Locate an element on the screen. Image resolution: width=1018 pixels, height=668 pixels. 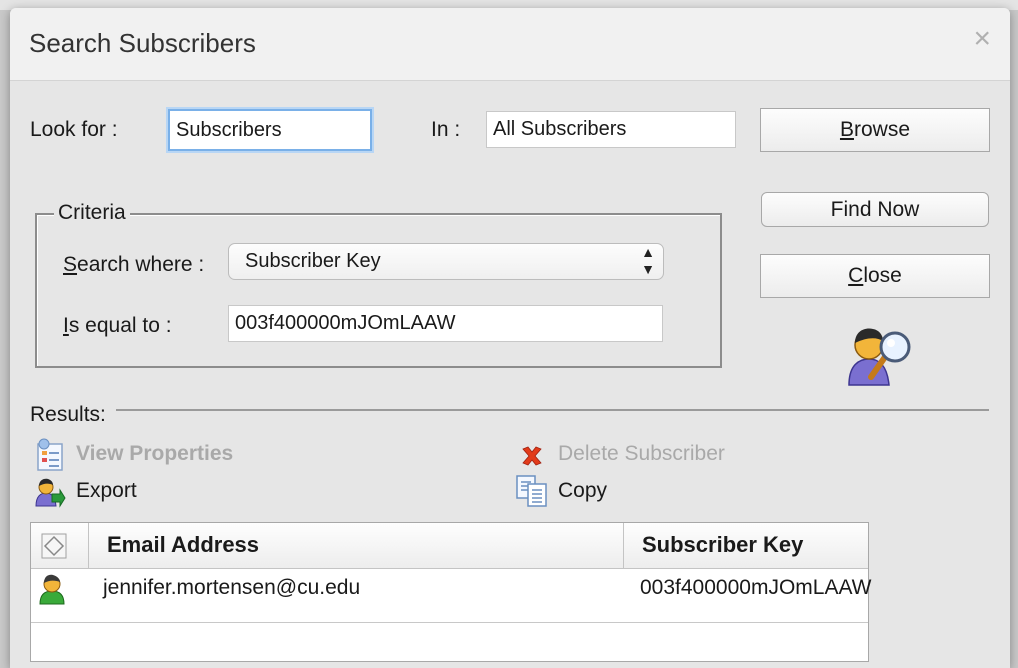
row-divider is located at coordinates (449, 622).